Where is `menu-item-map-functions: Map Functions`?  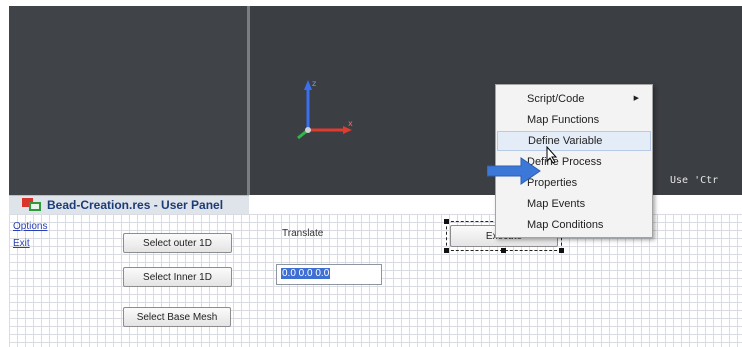 menu-item-map-functions: Map Functions is located at coordinates (574, 120).